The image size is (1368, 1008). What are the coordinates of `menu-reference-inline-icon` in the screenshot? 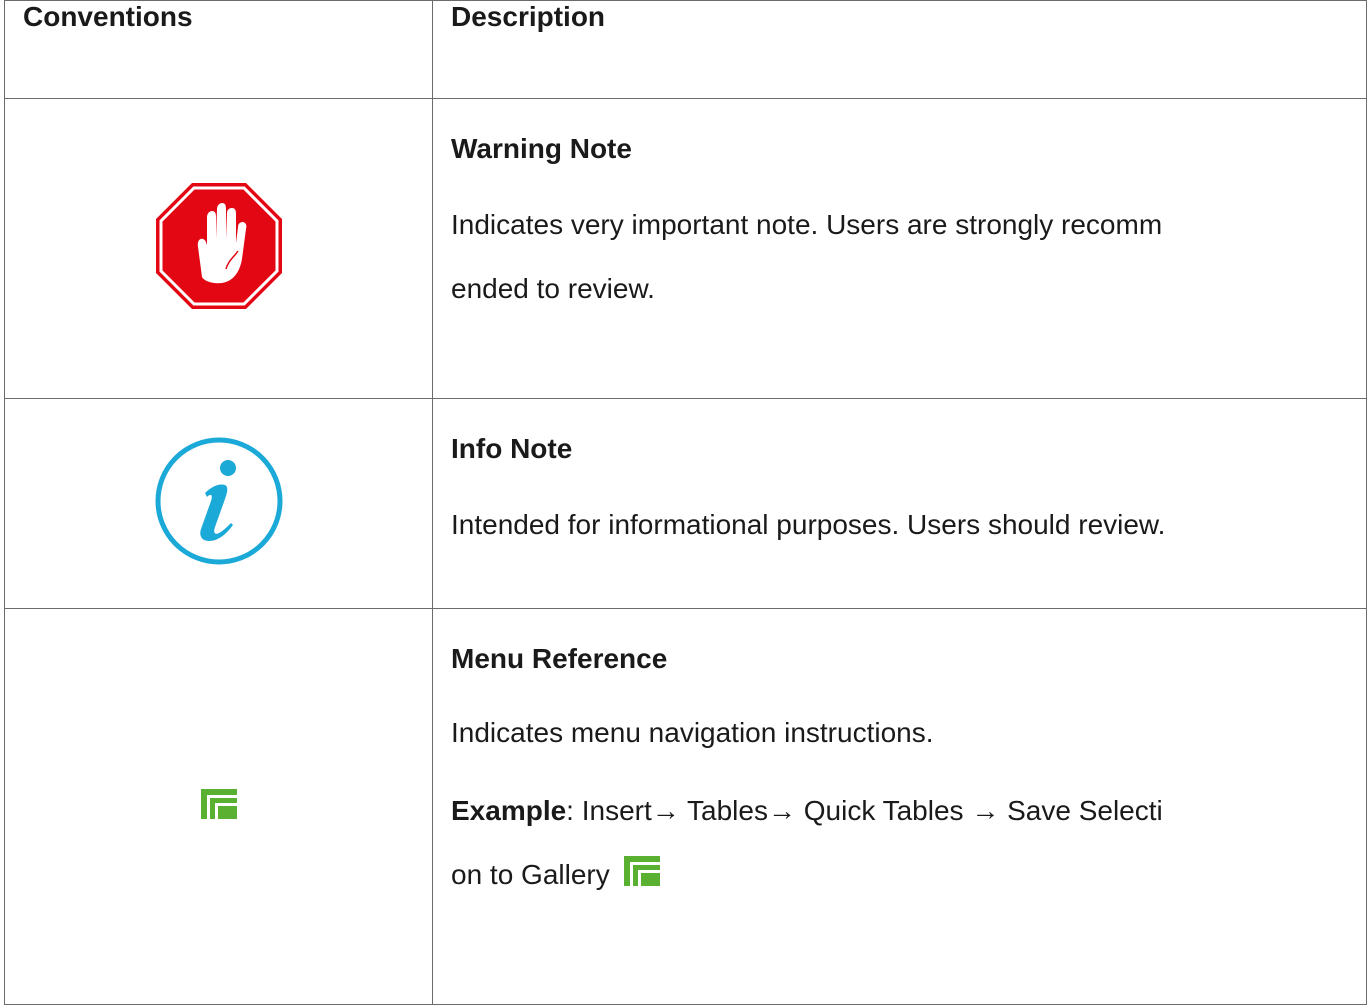 It's located at (641, 877).